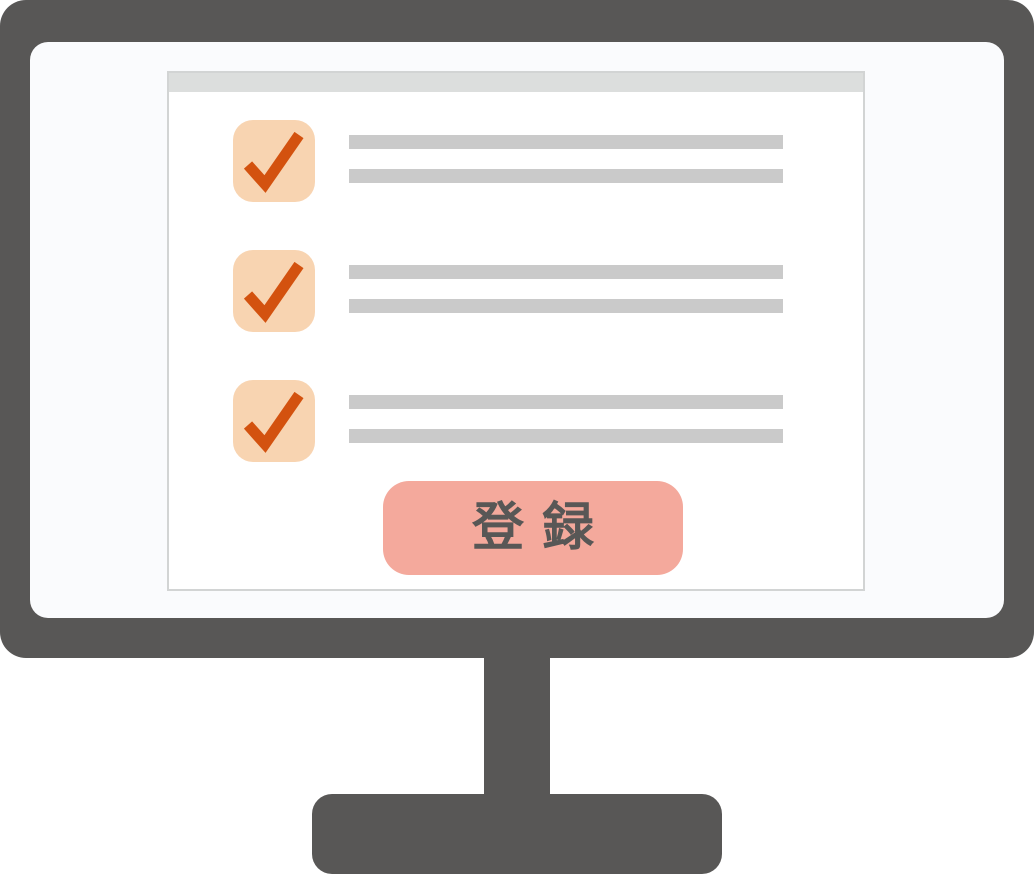 Image resolution: width=1034 pixels, height=876 pixels. What do you see at coordinates (533, 528) in the screenshot?
I see `register-button: 登録` at bounding box center [533, 528].